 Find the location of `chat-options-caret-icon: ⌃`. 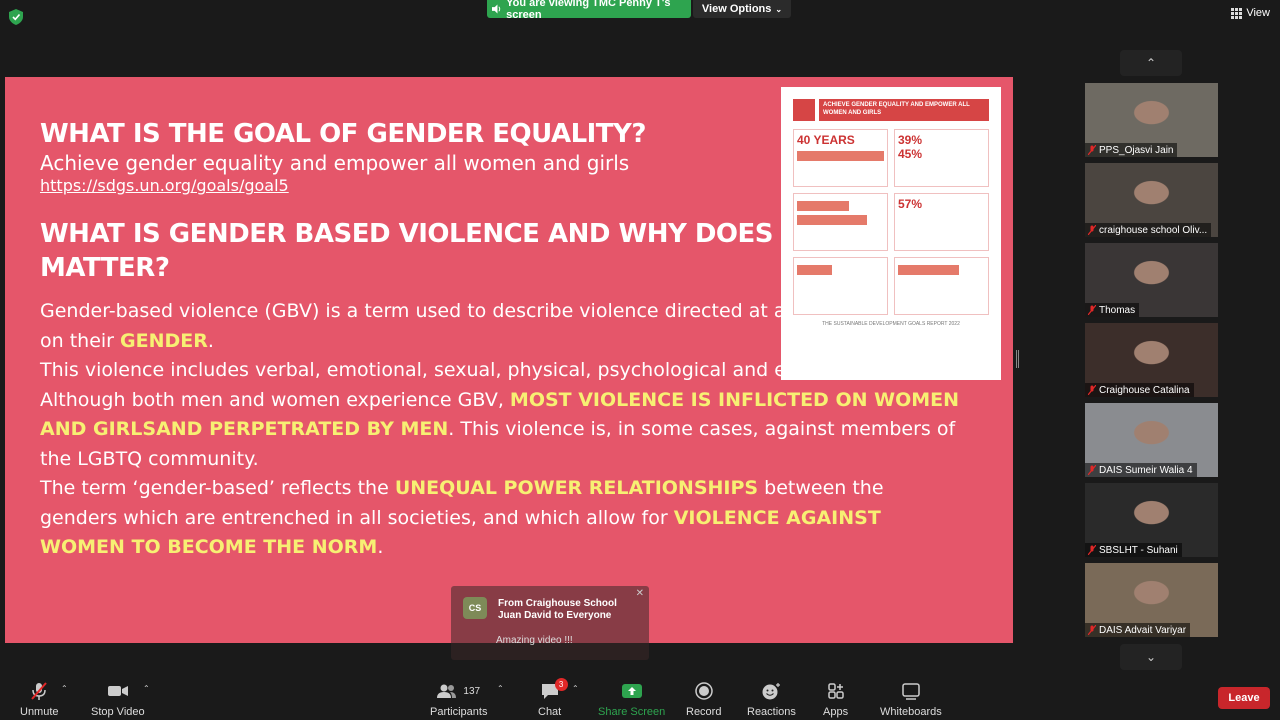

chat-options-caret-icon: ⌃ is located at coordinates (575, 688).